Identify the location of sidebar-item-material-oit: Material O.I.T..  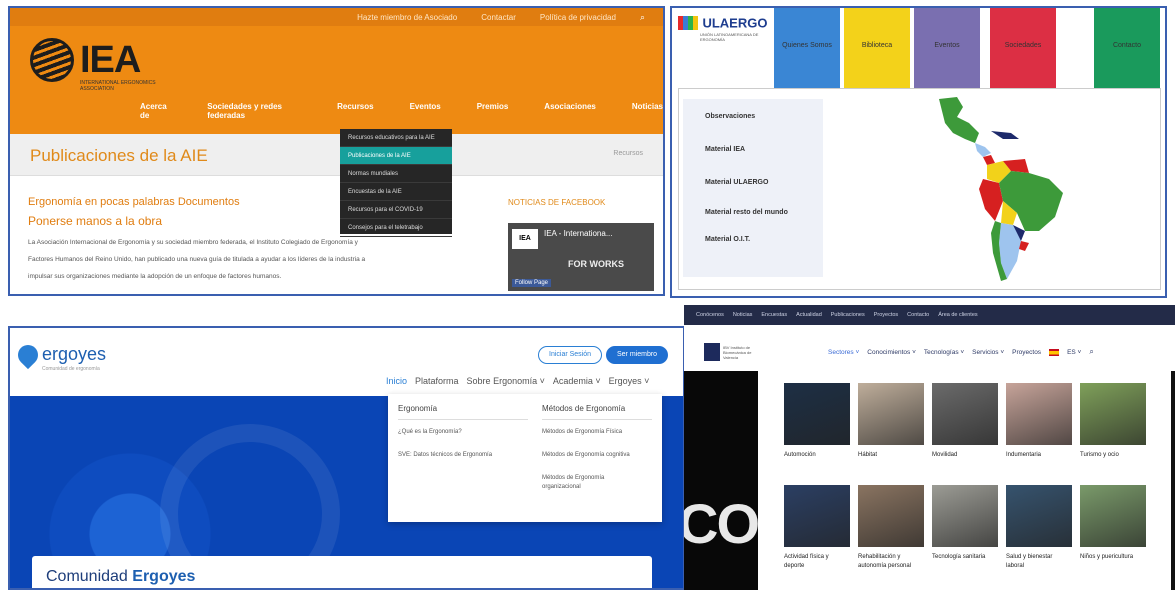
(753, 239).